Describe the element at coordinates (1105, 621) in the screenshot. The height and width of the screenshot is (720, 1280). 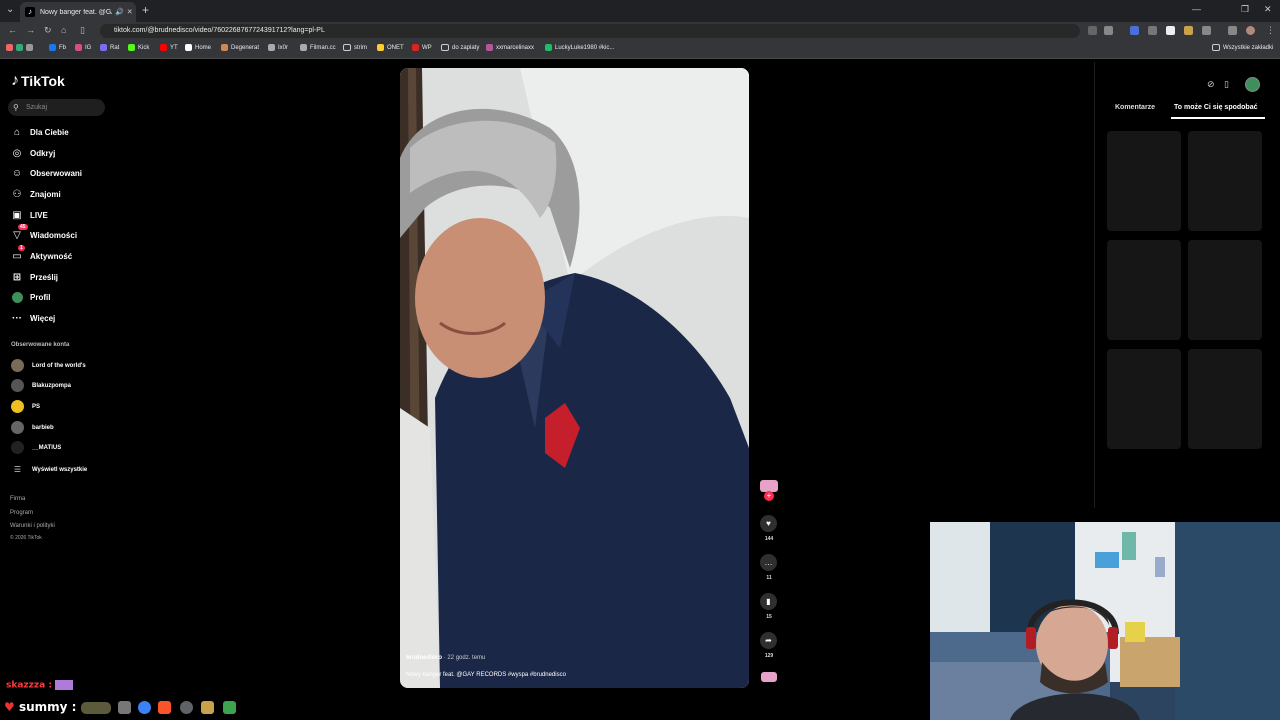
I see `webcam-image` at that location.